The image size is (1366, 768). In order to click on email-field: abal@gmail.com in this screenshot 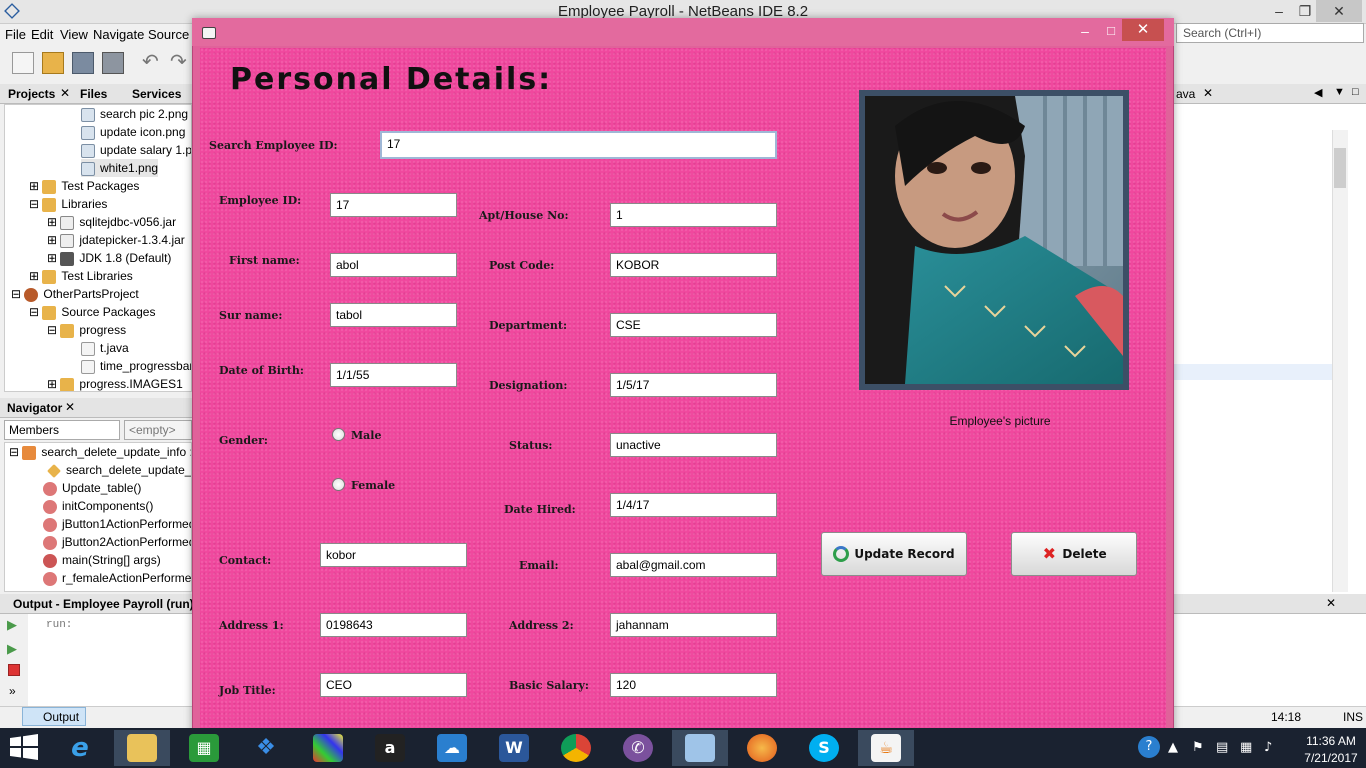, I will do `click(693, 565)`.